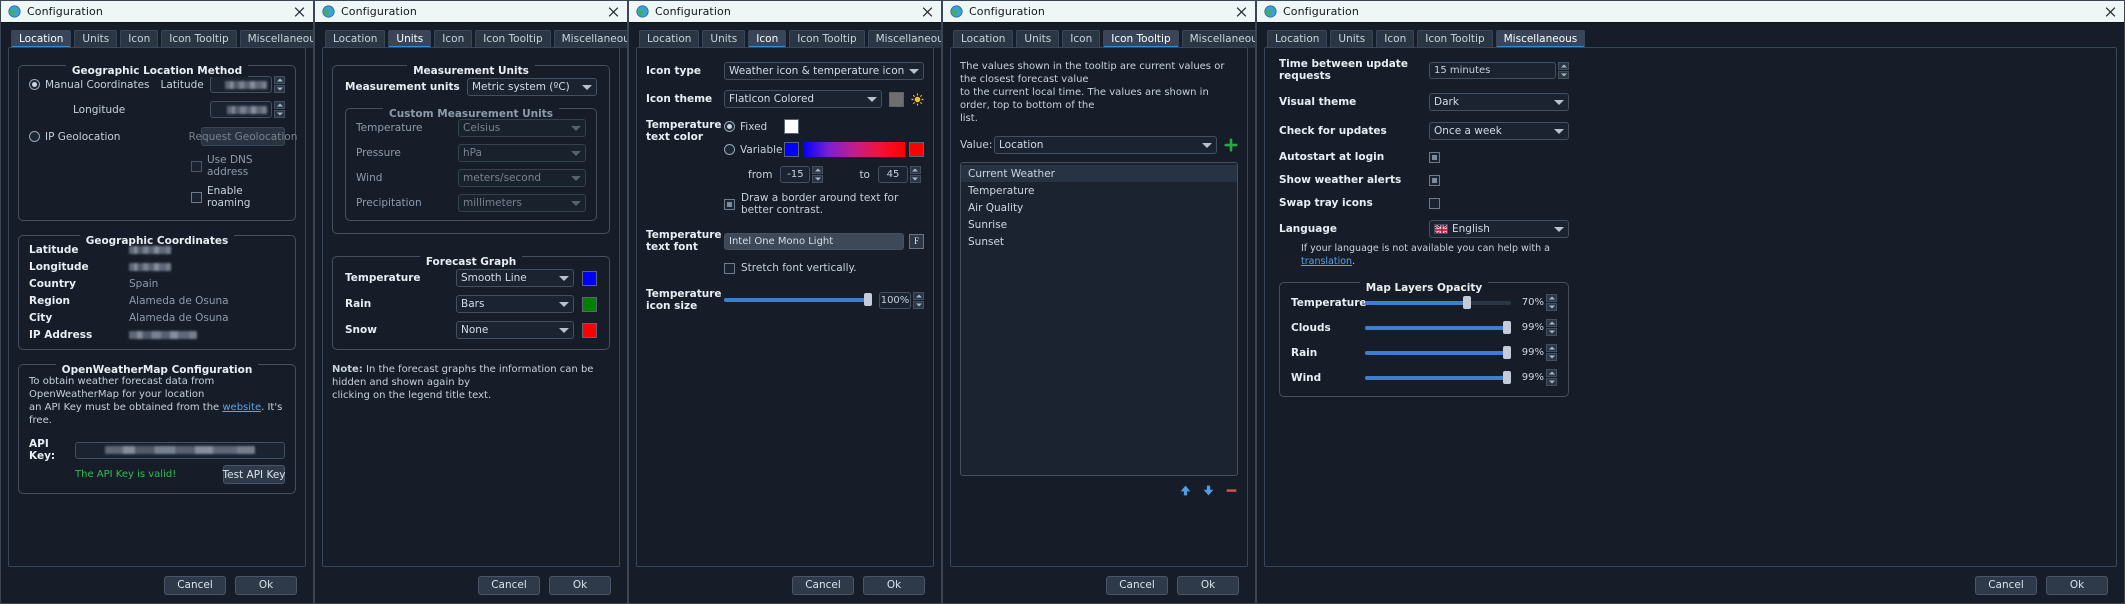  What do you see at coordinates (34, 84) in the screenshot?
I see `radio-manual-coordinates` at bounding box center [34, 84].